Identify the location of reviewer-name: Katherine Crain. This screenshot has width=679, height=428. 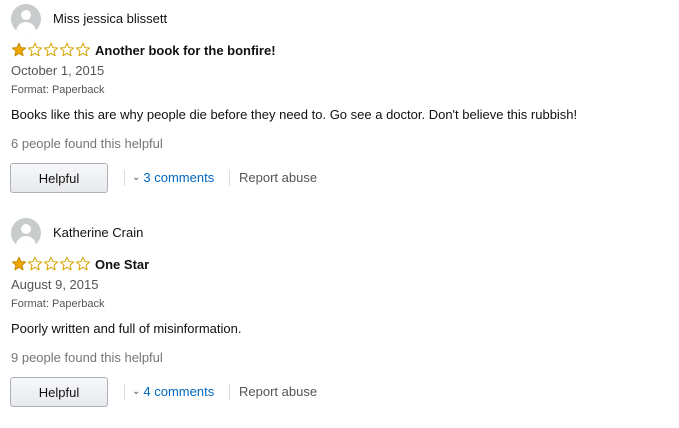
(98, 232).